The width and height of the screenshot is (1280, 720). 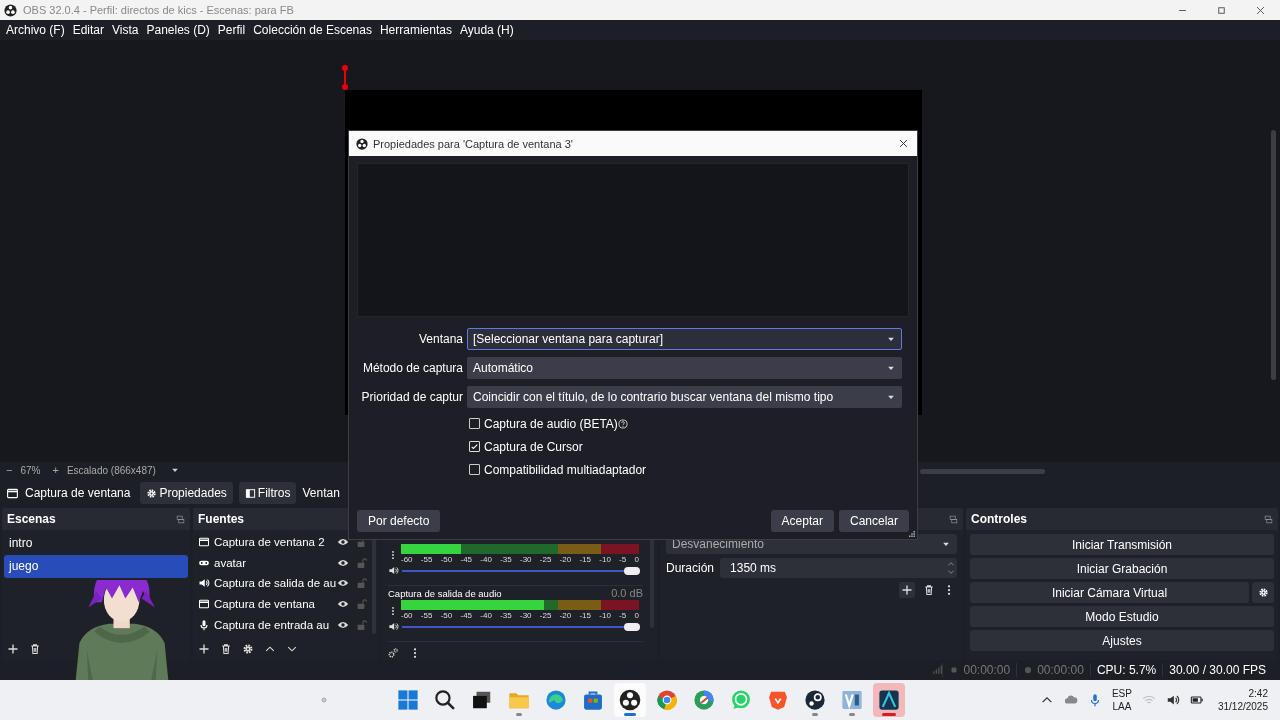 What do you see at coordinates (466, 615) in the screenshot?
I see `scale-label: -45` at bounding box center [466, 615].